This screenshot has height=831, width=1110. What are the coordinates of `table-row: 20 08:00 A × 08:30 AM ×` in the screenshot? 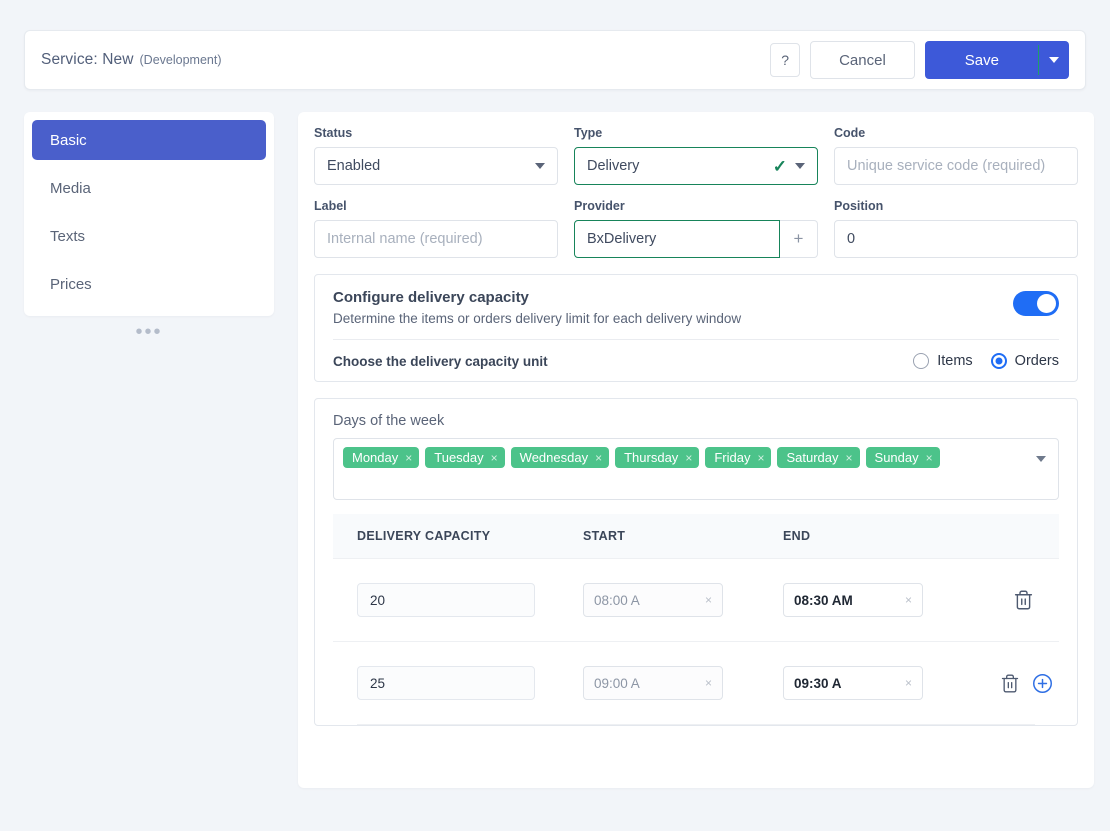 It's located at (696, 599).